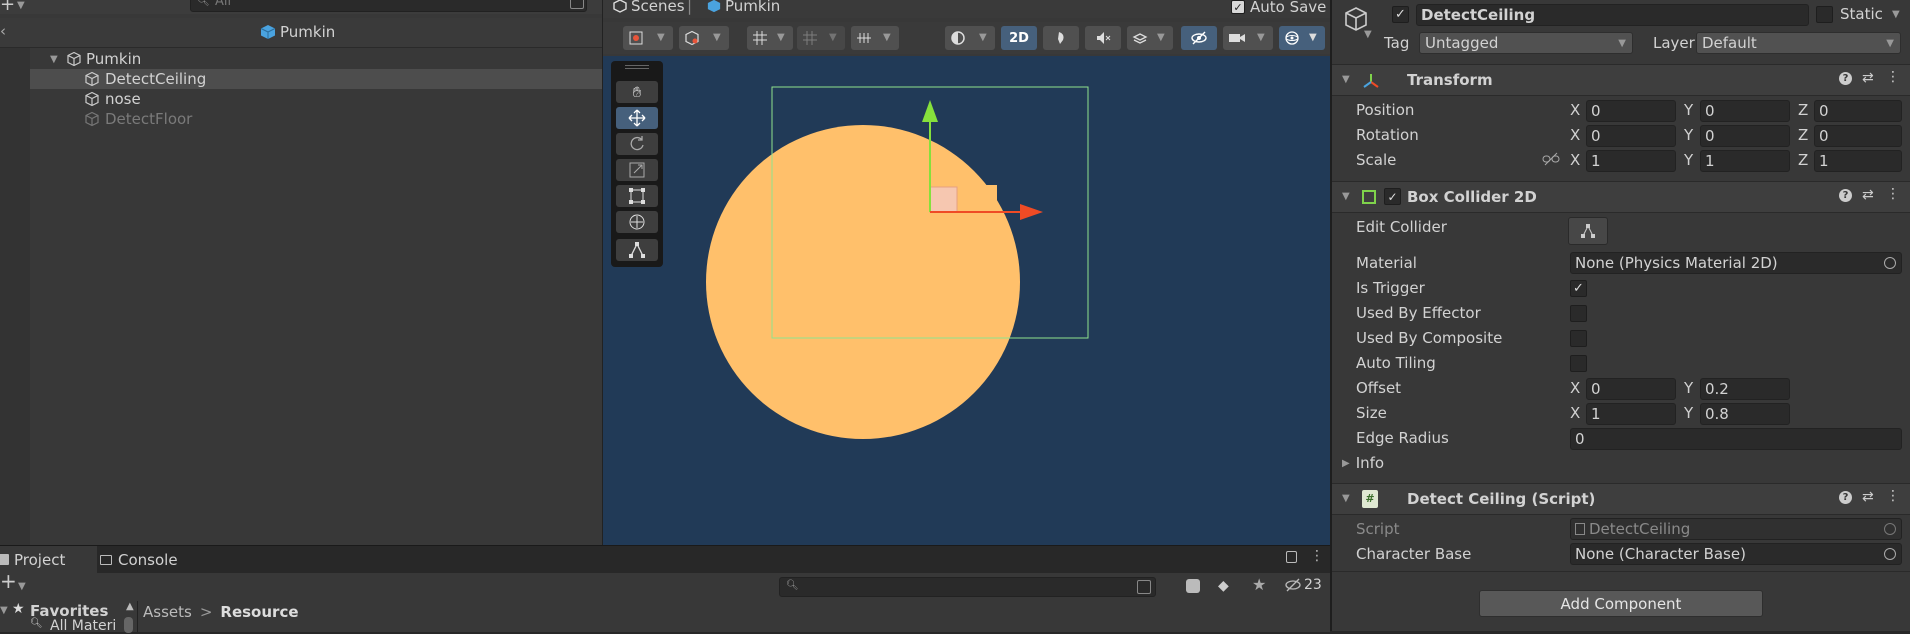 This screenshot has width=1910, height=634. I want to click on auto-save-toggle: ✓ Auto Save, so click(1278, 8).